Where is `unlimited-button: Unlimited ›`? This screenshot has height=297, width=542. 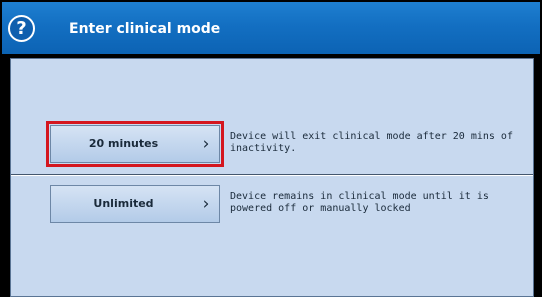 unlimited-button: Unlimited › is located at coordinates (135, 204).